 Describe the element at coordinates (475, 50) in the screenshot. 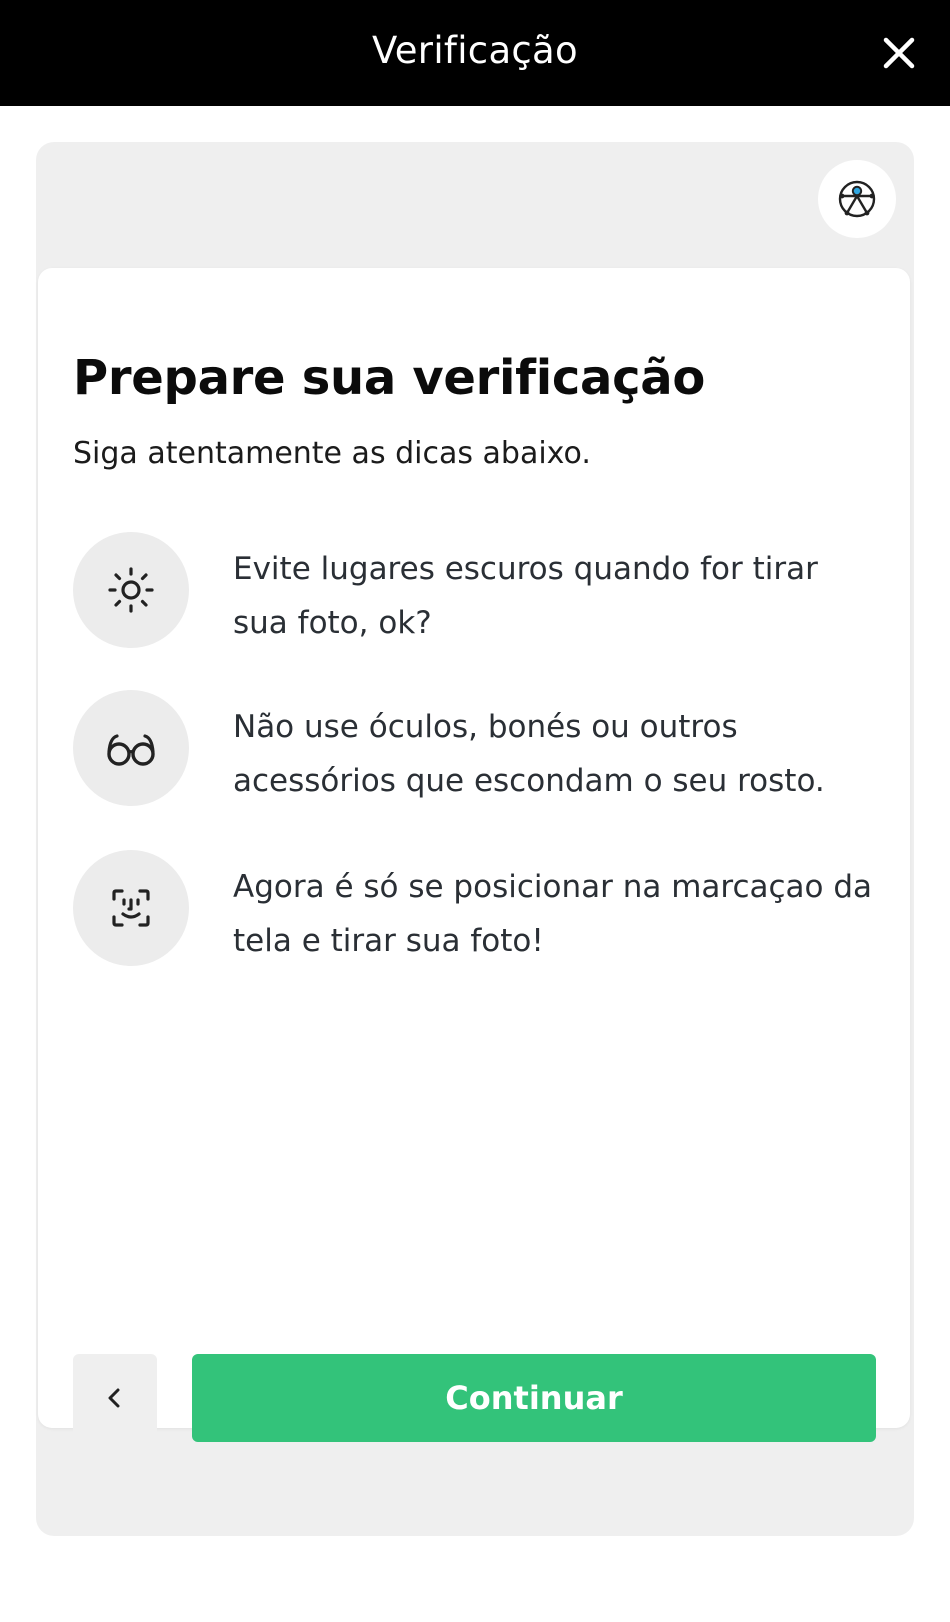

I see `page-title: Verificação` at that location.